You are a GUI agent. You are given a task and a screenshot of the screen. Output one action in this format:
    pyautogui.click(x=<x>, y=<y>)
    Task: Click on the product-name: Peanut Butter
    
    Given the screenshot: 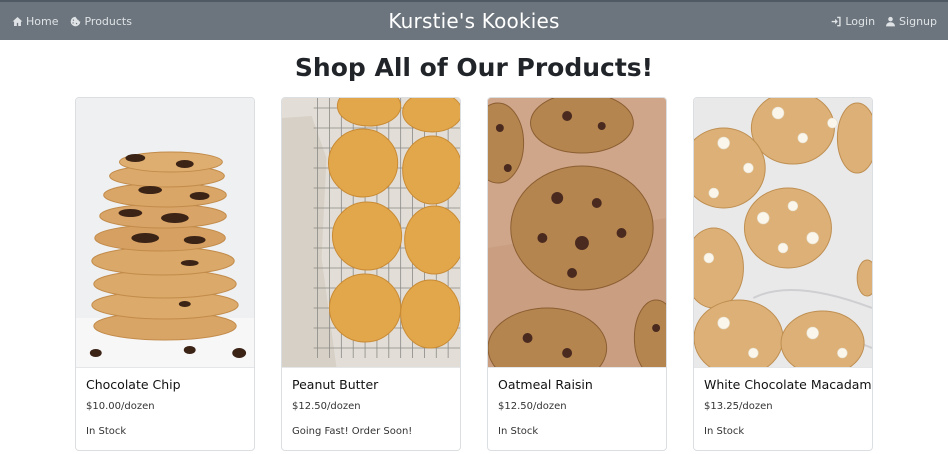 What is the action you would take?
    pyautogui.click(x=371, y=384)
    